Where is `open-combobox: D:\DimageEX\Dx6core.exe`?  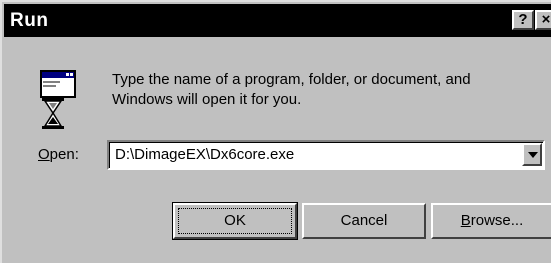
open-combobox: D:\DimageEX\Dx6core.exe is located at coordinates (326, 155).